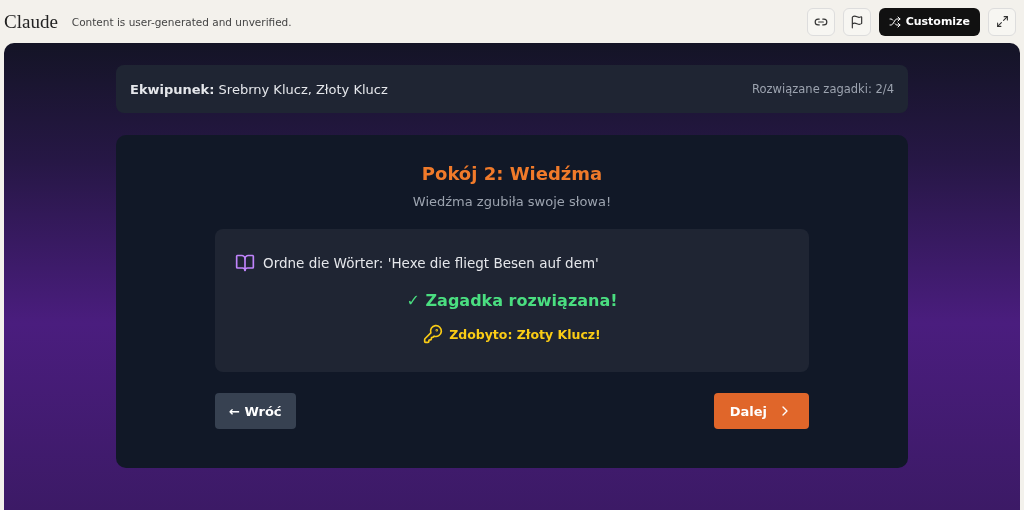 The image size is (1024, 510). I want to click on reward-text: Zdobyto: Złoty Klucz!, so click(525, 334).